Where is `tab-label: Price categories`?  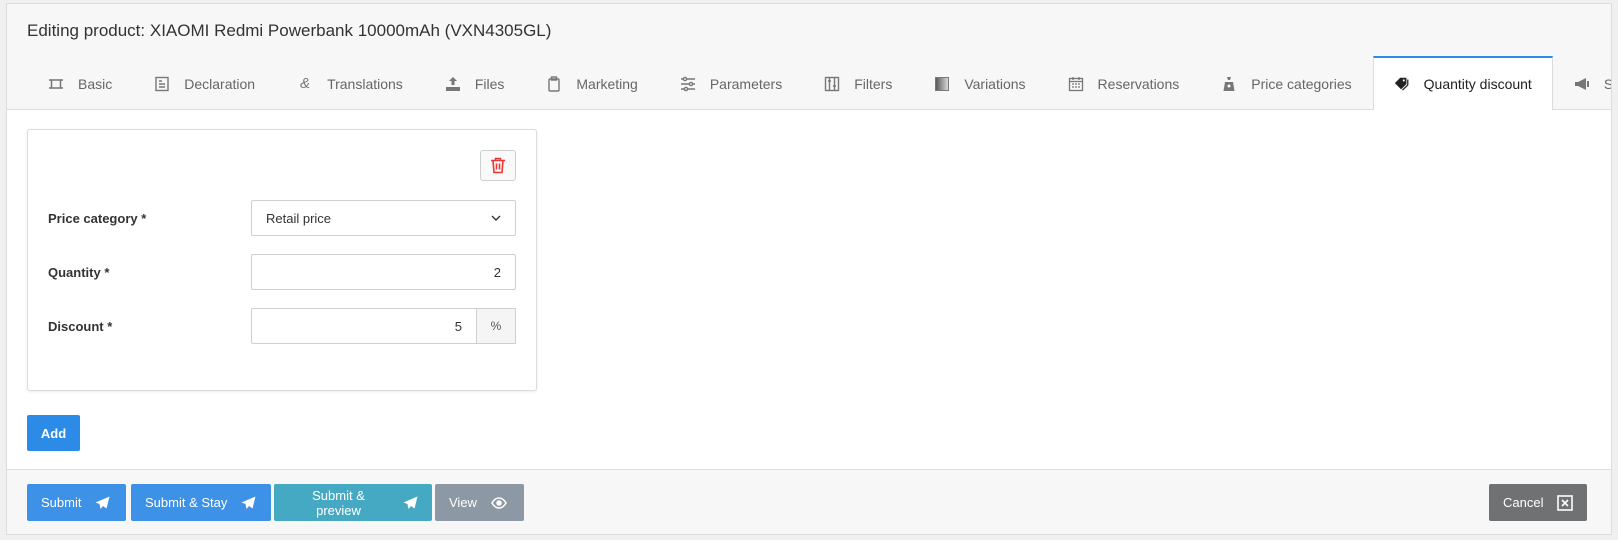
tab-label: Price categories is located at coordinates (1301, 83).